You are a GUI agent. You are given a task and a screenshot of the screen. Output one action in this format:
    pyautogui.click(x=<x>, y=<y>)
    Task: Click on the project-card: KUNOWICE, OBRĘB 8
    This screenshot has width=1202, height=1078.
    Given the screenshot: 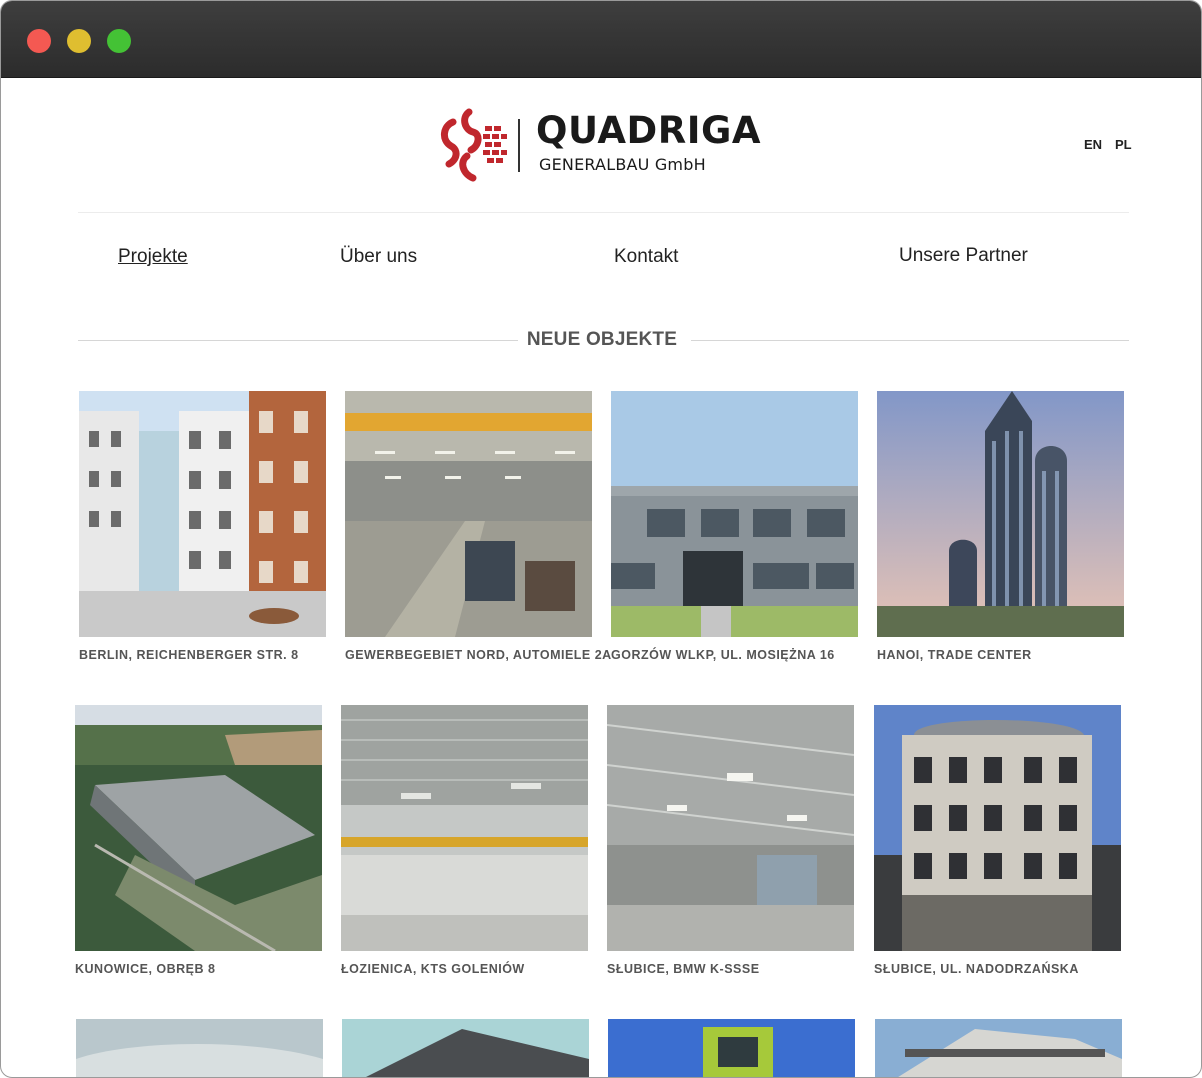 What is the action you would take?
    pyautogui.click(x=198, y=840)
    